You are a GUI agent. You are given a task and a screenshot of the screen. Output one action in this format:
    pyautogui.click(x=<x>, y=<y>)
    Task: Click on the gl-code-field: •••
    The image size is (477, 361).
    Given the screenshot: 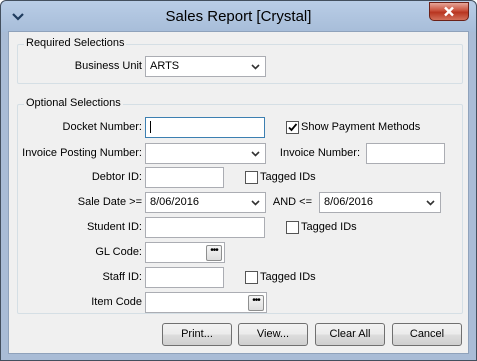 What is the action you would take?
    pyautogui.click(x=185, y=252)
    